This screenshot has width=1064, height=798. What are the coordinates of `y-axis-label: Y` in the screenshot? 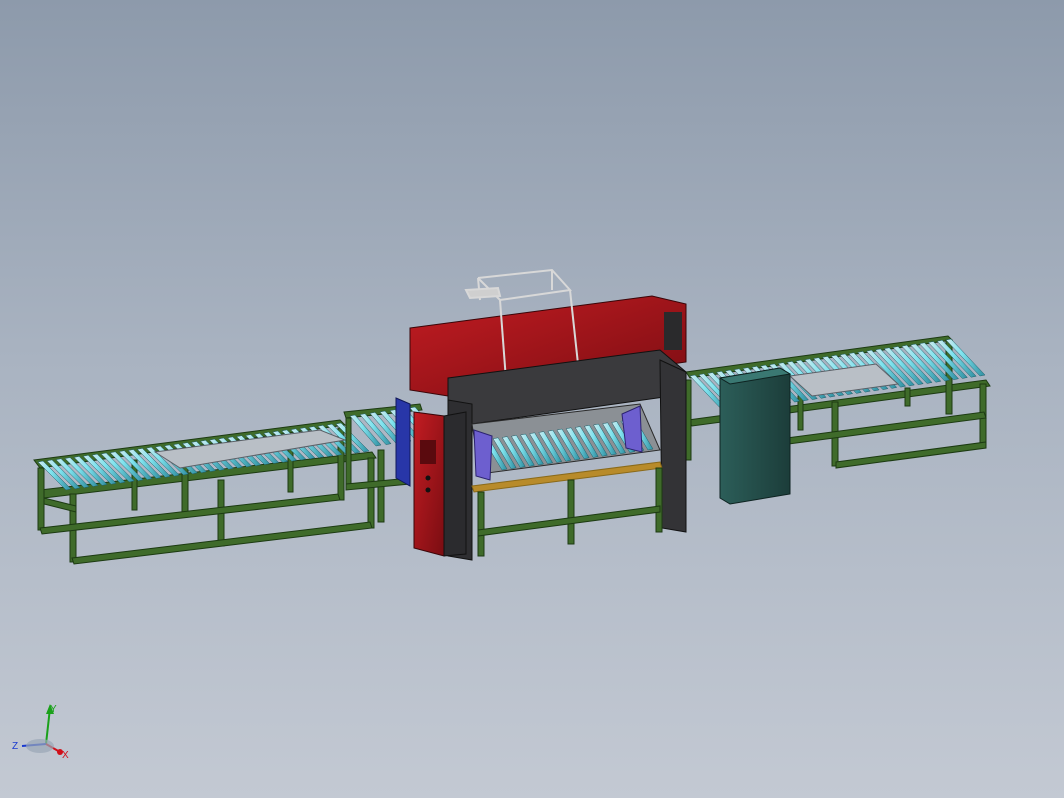 It's located at (53, 709).